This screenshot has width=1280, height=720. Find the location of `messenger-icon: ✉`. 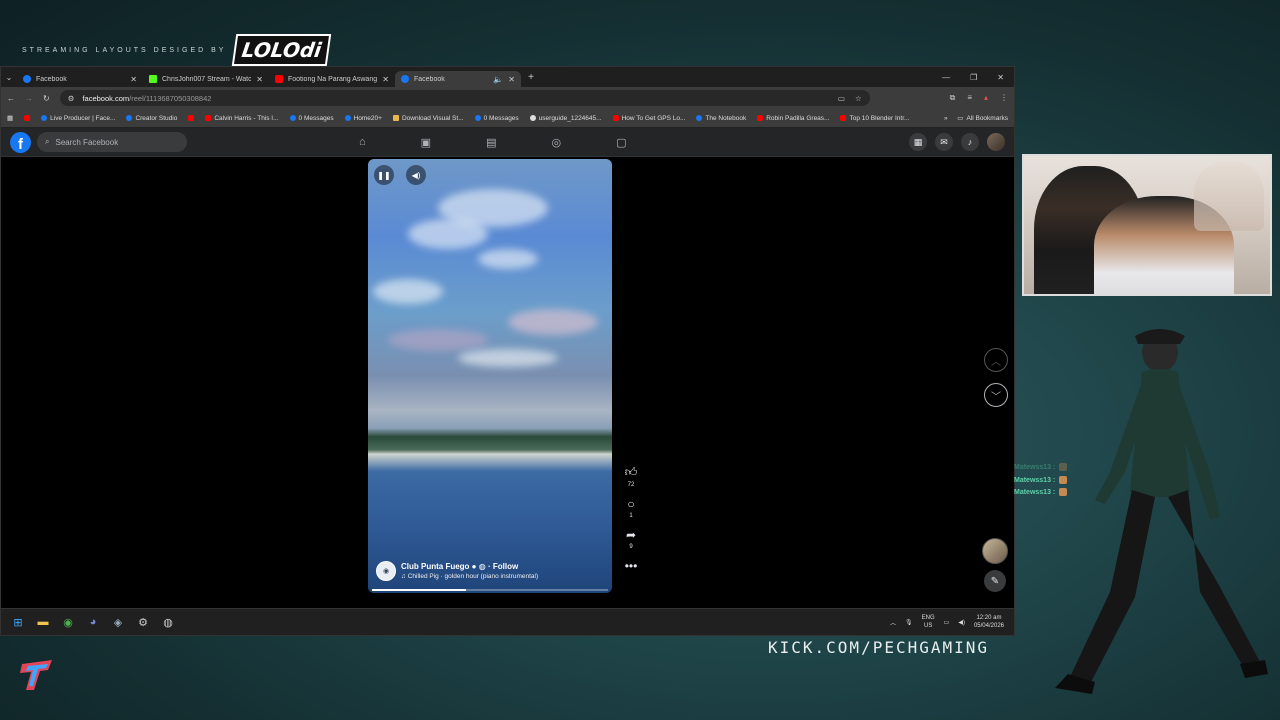

messenger-icon: ✉ is located at coordinates (944, 142).